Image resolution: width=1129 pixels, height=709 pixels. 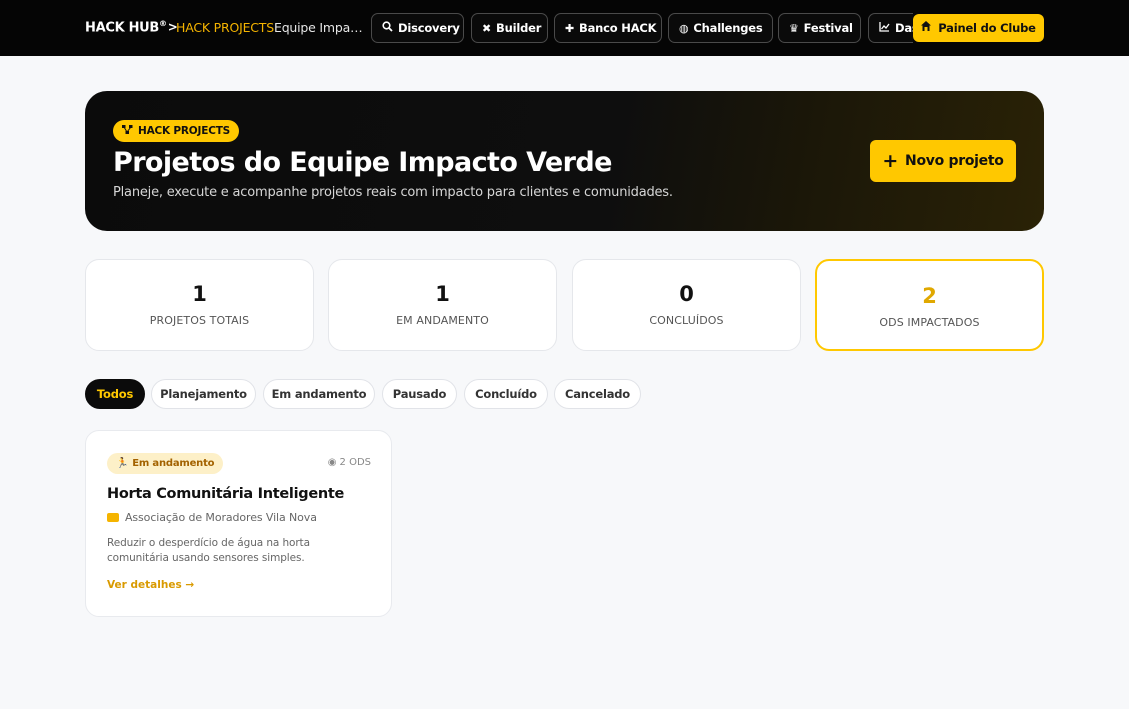 I want to click on status-badge: 🏃 Em andamento, so click(x=165, y=463).